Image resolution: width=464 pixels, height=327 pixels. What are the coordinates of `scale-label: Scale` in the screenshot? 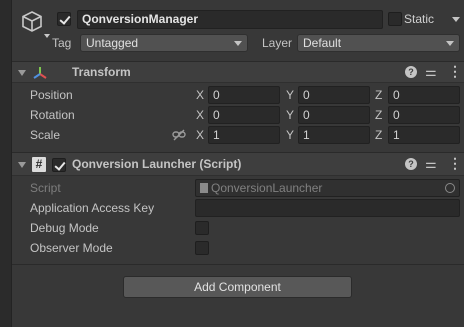 It's located at (45, 135).